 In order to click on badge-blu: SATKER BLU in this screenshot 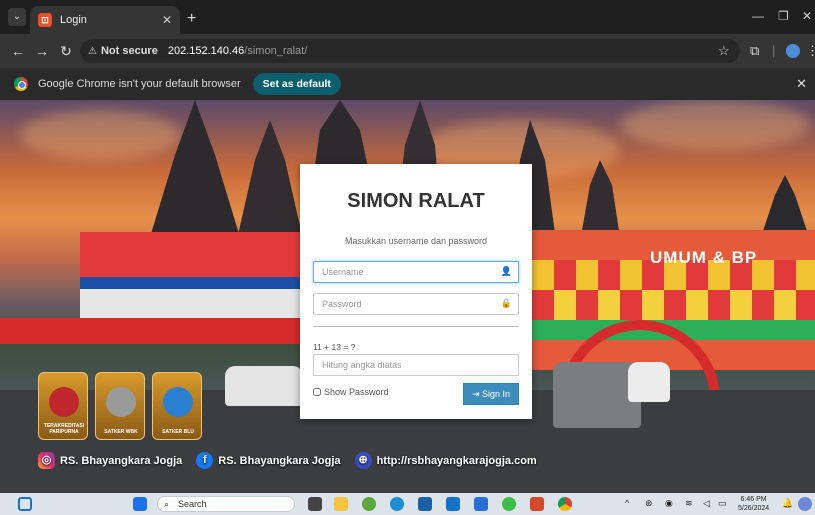, I will do `click(177, 406)`.